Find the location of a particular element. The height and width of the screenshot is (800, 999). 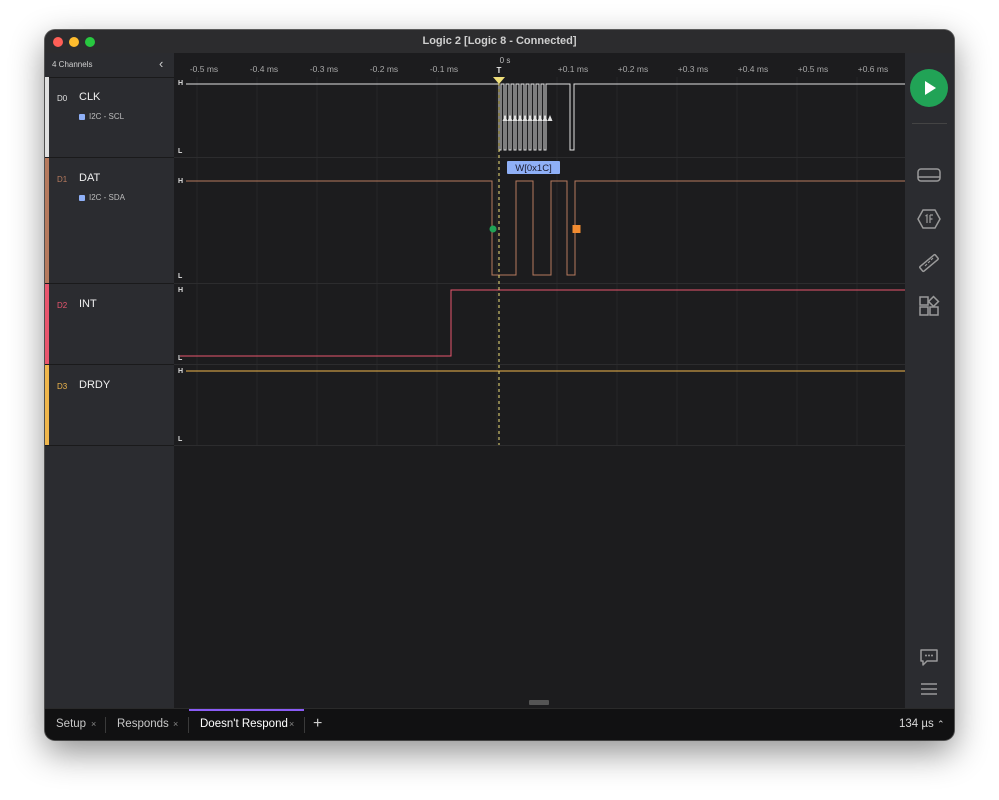

right-toolbar is located at coordinates (929, 380).